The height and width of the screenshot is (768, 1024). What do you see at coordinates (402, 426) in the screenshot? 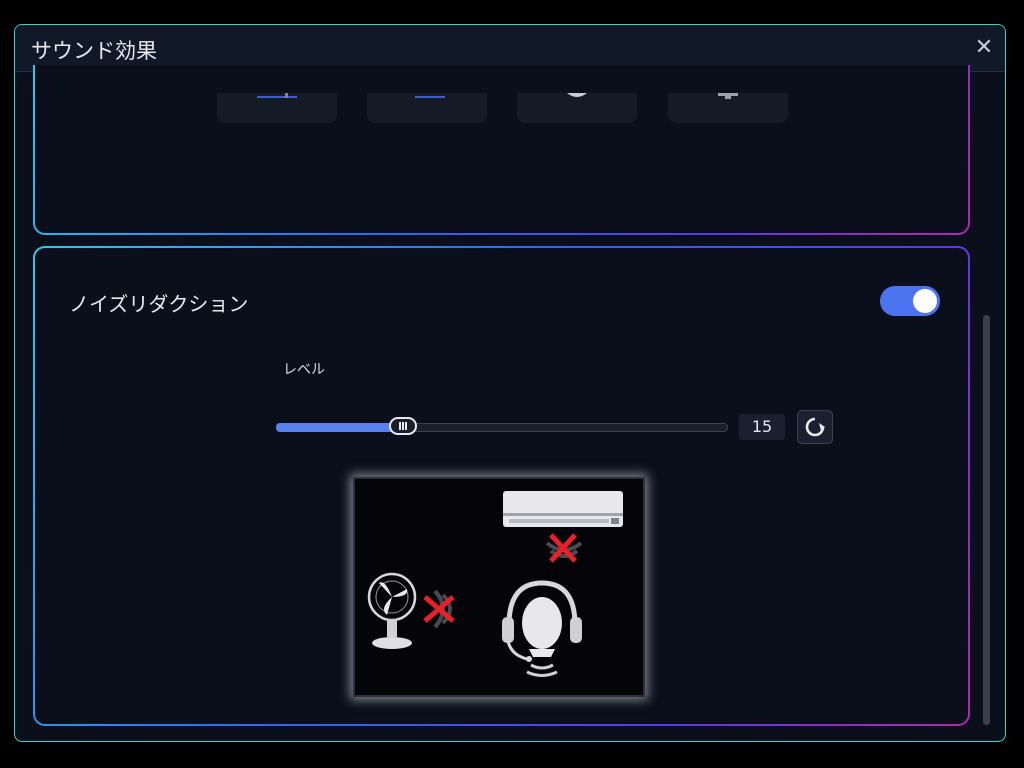
I see `slider-thumb` at bounding box center [402, 426].